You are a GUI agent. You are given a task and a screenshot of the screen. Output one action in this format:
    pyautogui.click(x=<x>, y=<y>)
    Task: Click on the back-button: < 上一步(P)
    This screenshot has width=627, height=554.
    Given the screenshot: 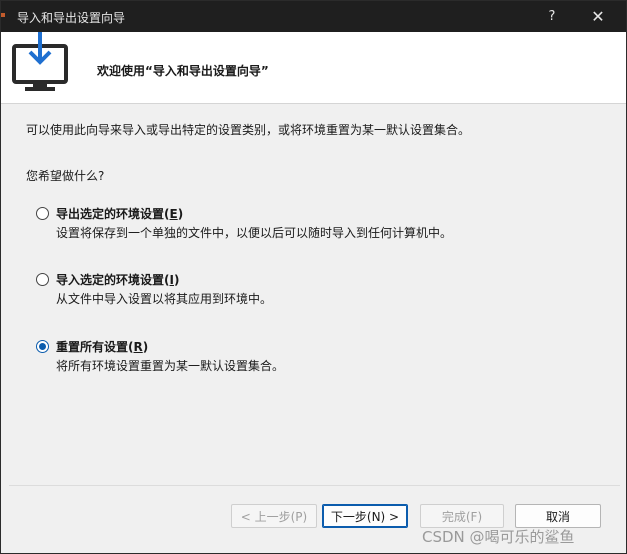 What is the action you would take?
    pyautogui.click(x=274, y=516)
    